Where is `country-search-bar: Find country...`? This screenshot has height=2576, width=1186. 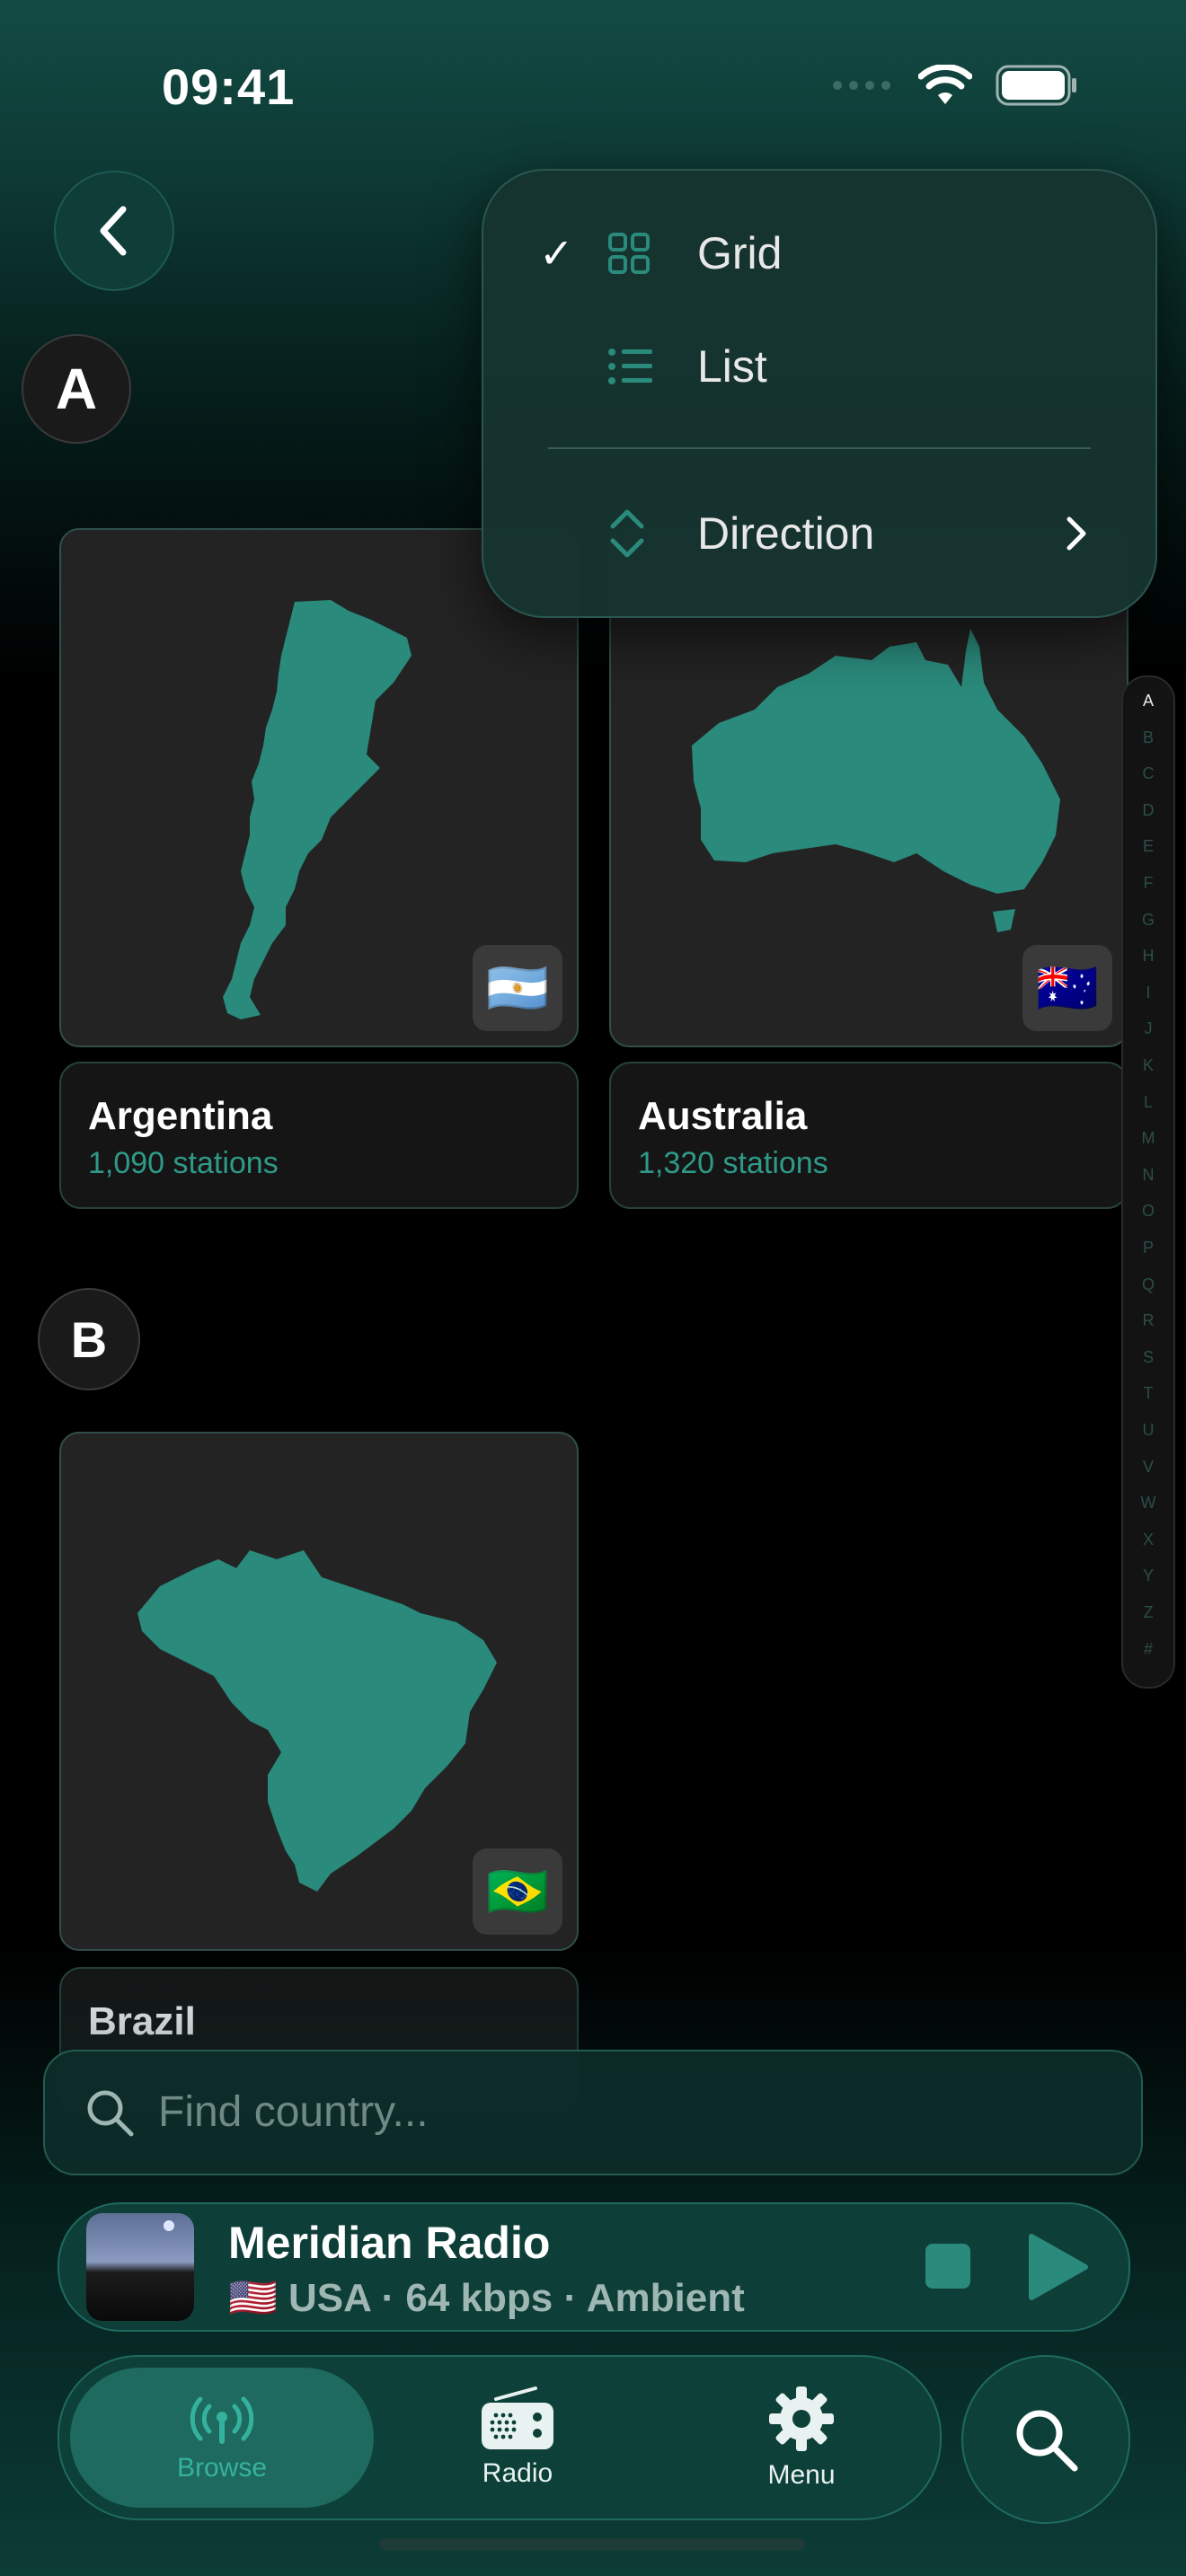
country-search-bar: Find country... is located at coordinates (593, 2112).